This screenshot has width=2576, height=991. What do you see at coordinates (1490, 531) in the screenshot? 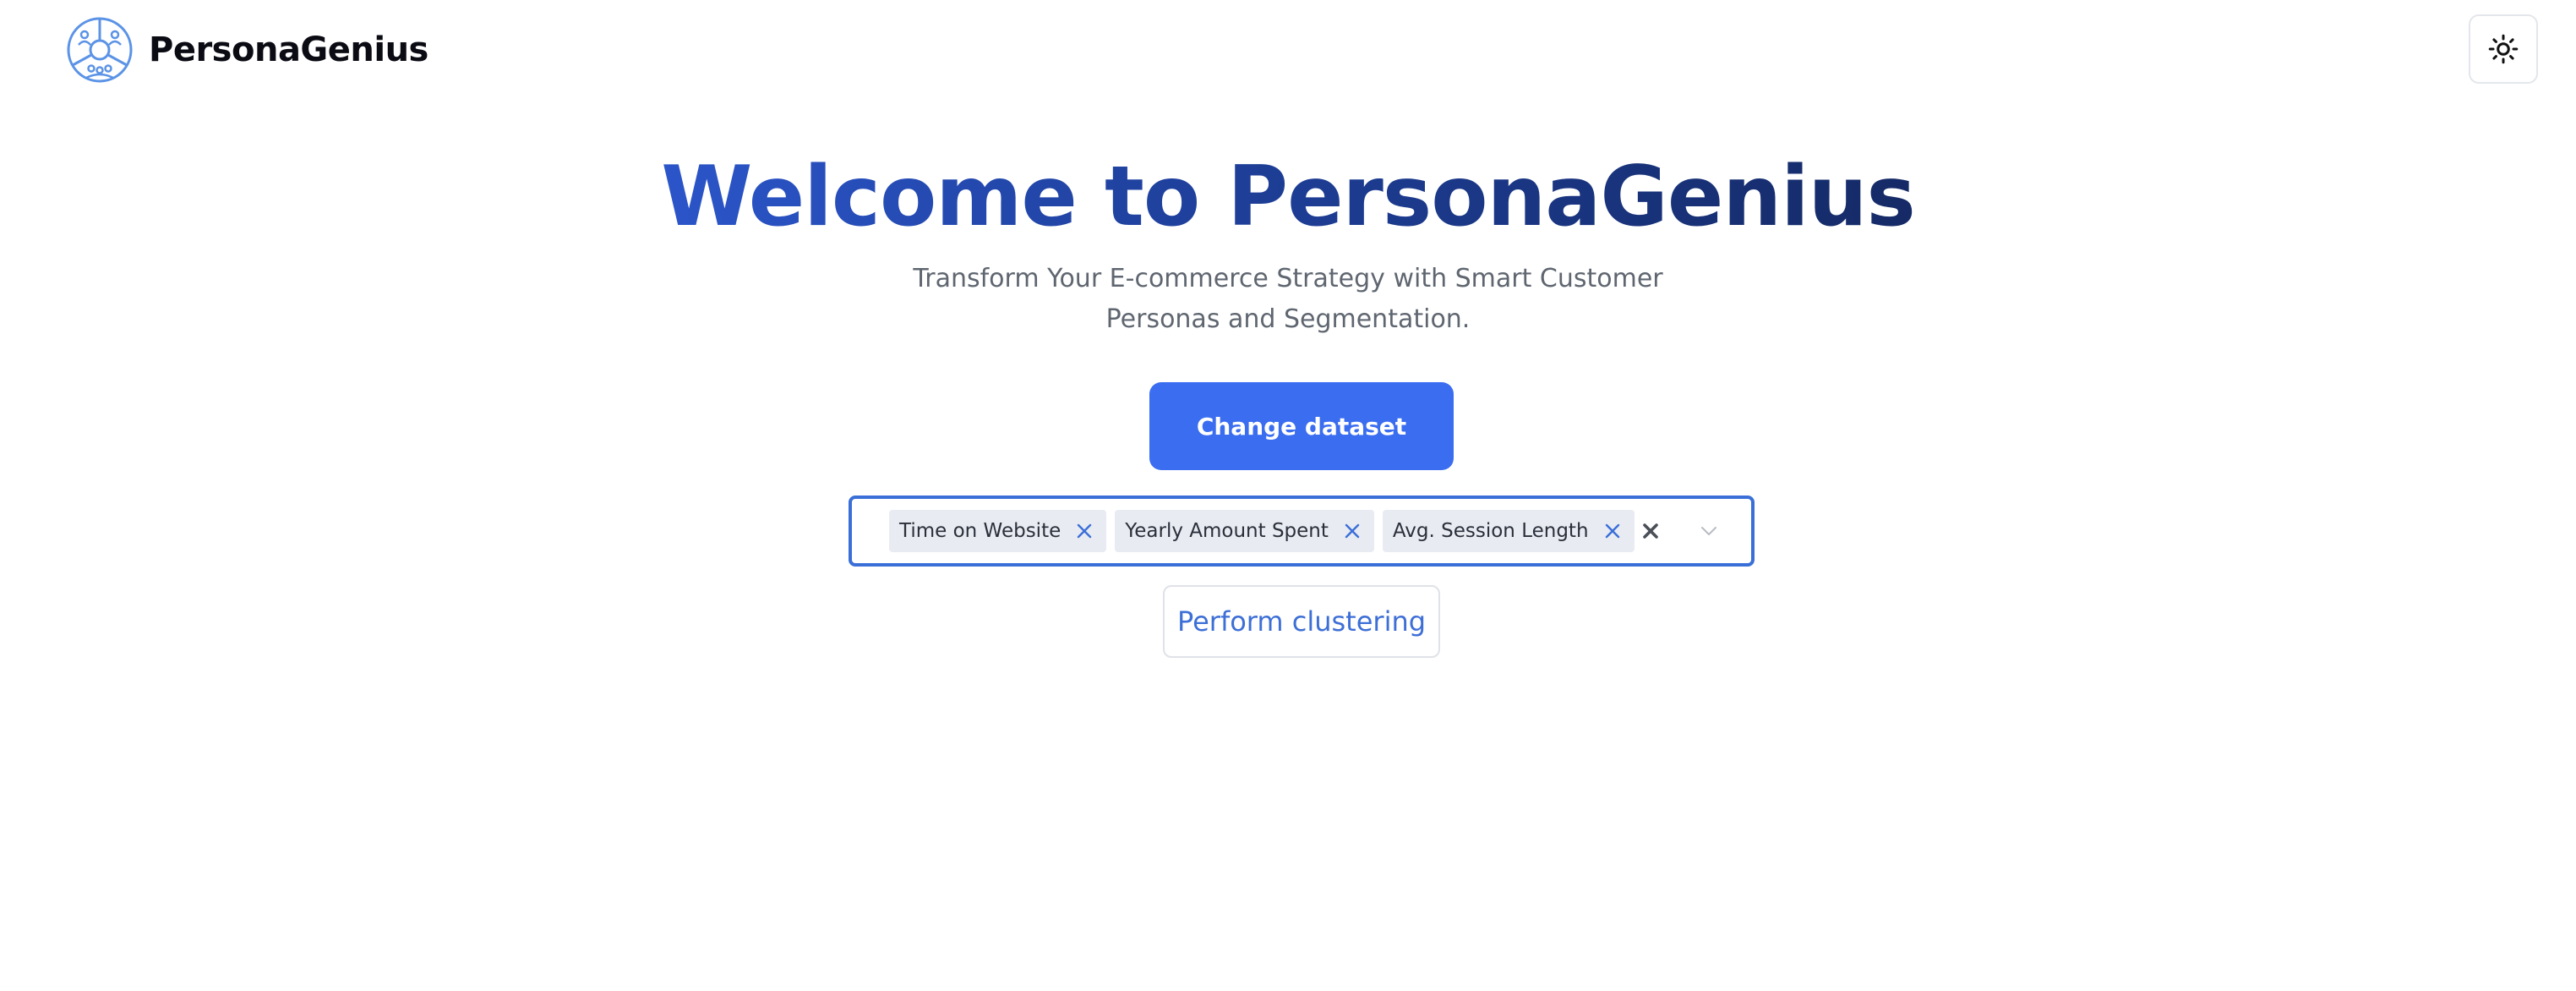
I see `feature-chip-label: Avg. Session Length` at bounding box center [1490, 531].